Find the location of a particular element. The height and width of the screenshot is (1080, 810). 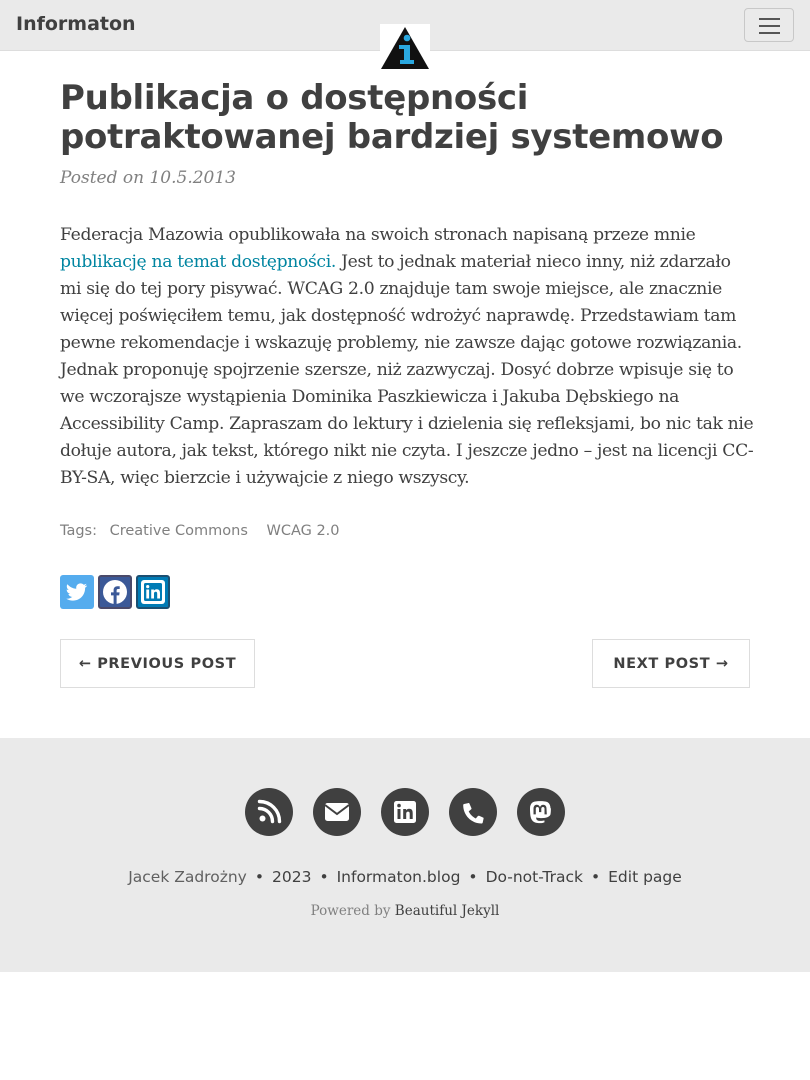

footer-year: 2023 is located at coordinates (291, 877).